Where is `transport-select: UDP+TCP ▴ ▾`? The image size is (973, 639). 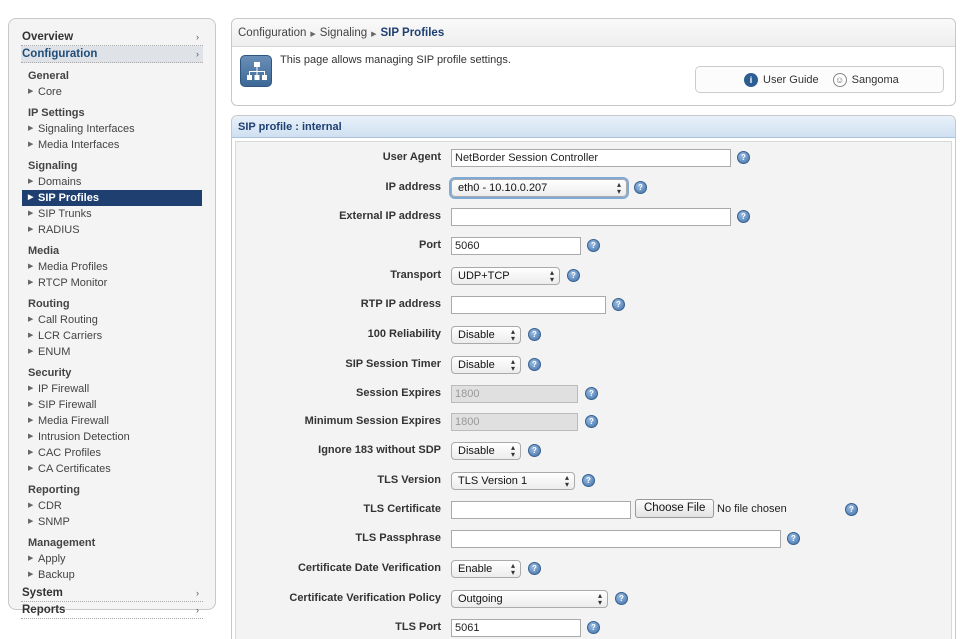 transport-select: UDP+TCP ▴ ▾ is located at coordinates (505, 276).